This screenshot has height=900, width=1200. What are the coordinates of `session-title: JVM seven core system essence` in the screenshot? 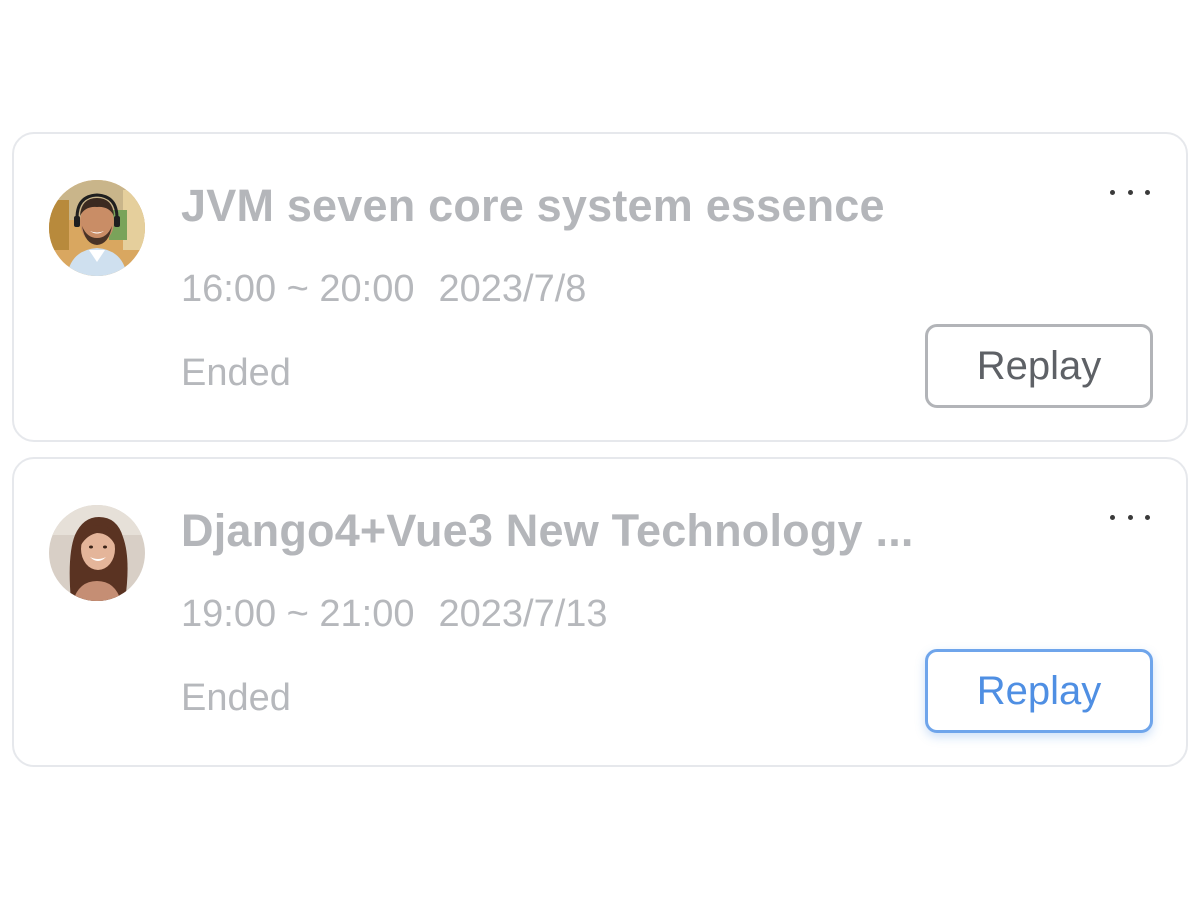 It's located at (533, 205).